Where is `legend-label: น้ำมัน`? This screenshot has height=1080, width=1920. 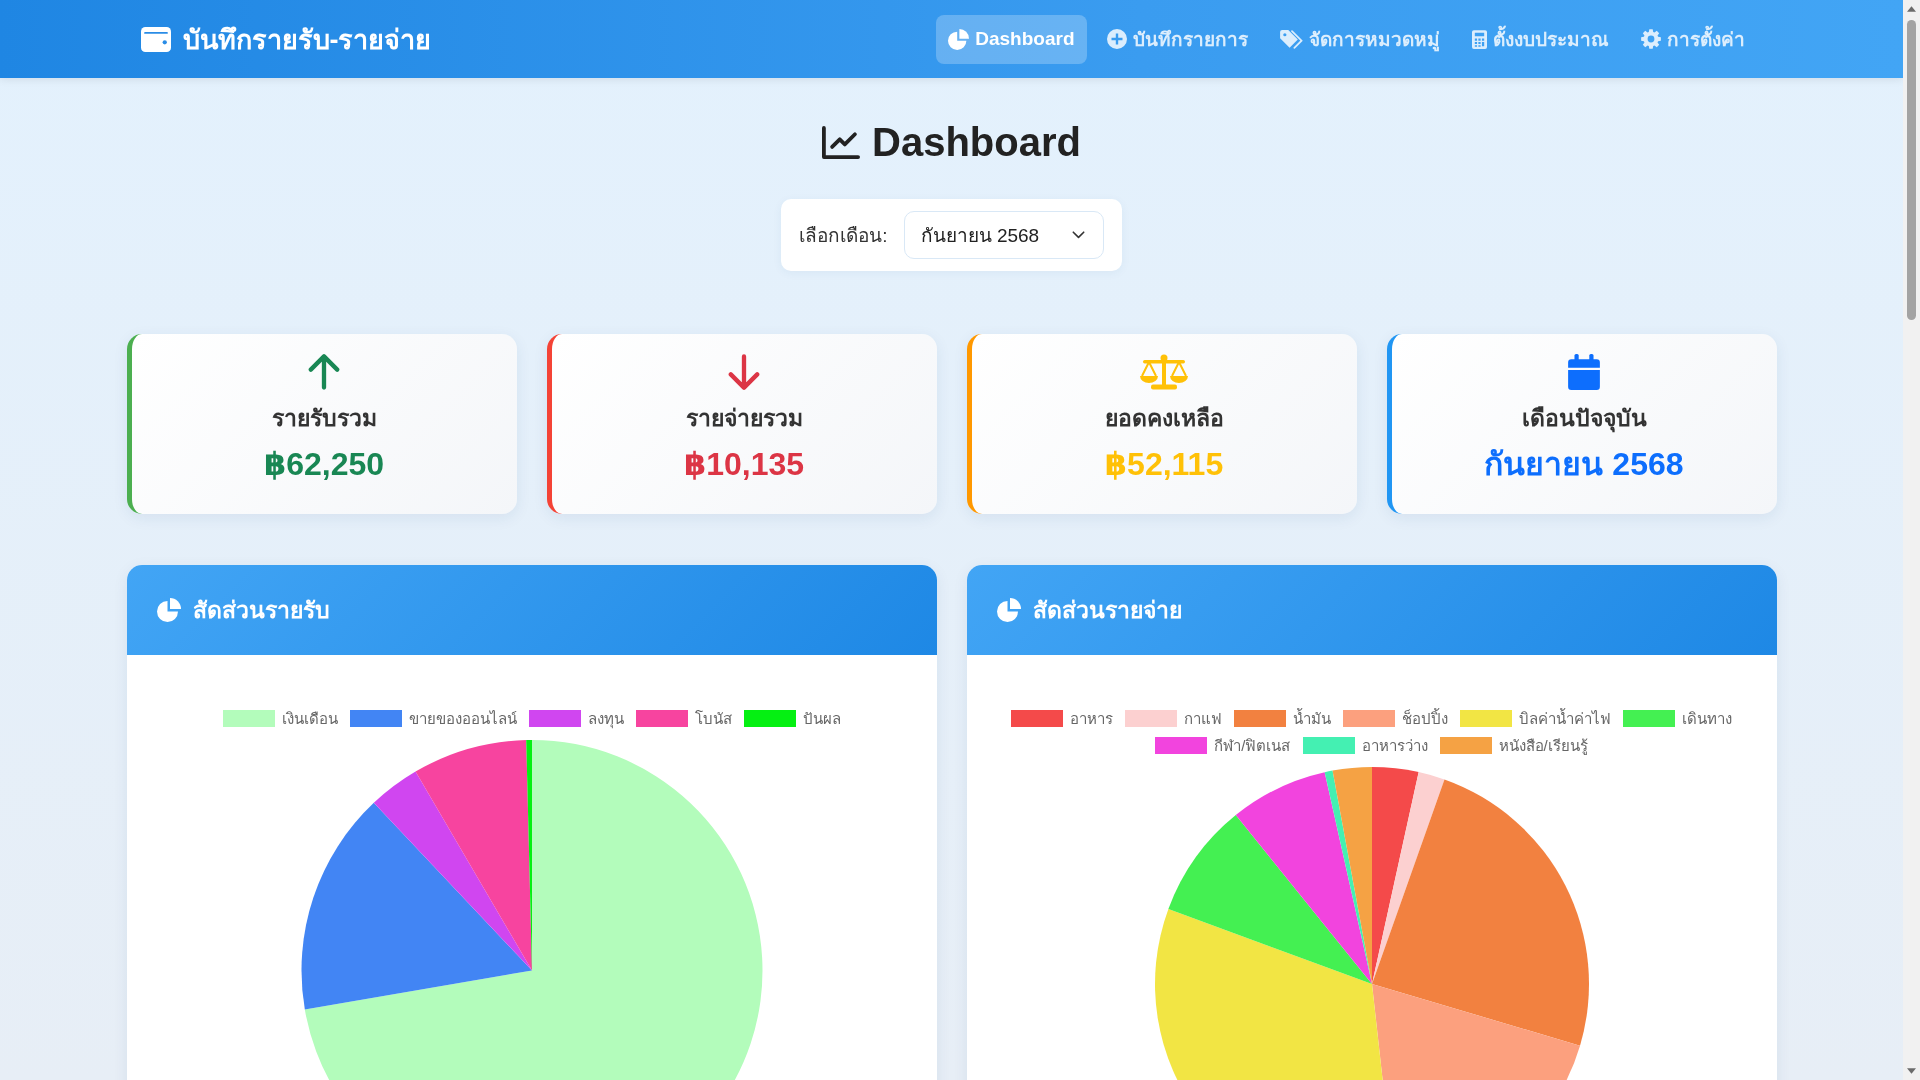 legend-label: น้ำมัน is located at coordinates (1312, 718).